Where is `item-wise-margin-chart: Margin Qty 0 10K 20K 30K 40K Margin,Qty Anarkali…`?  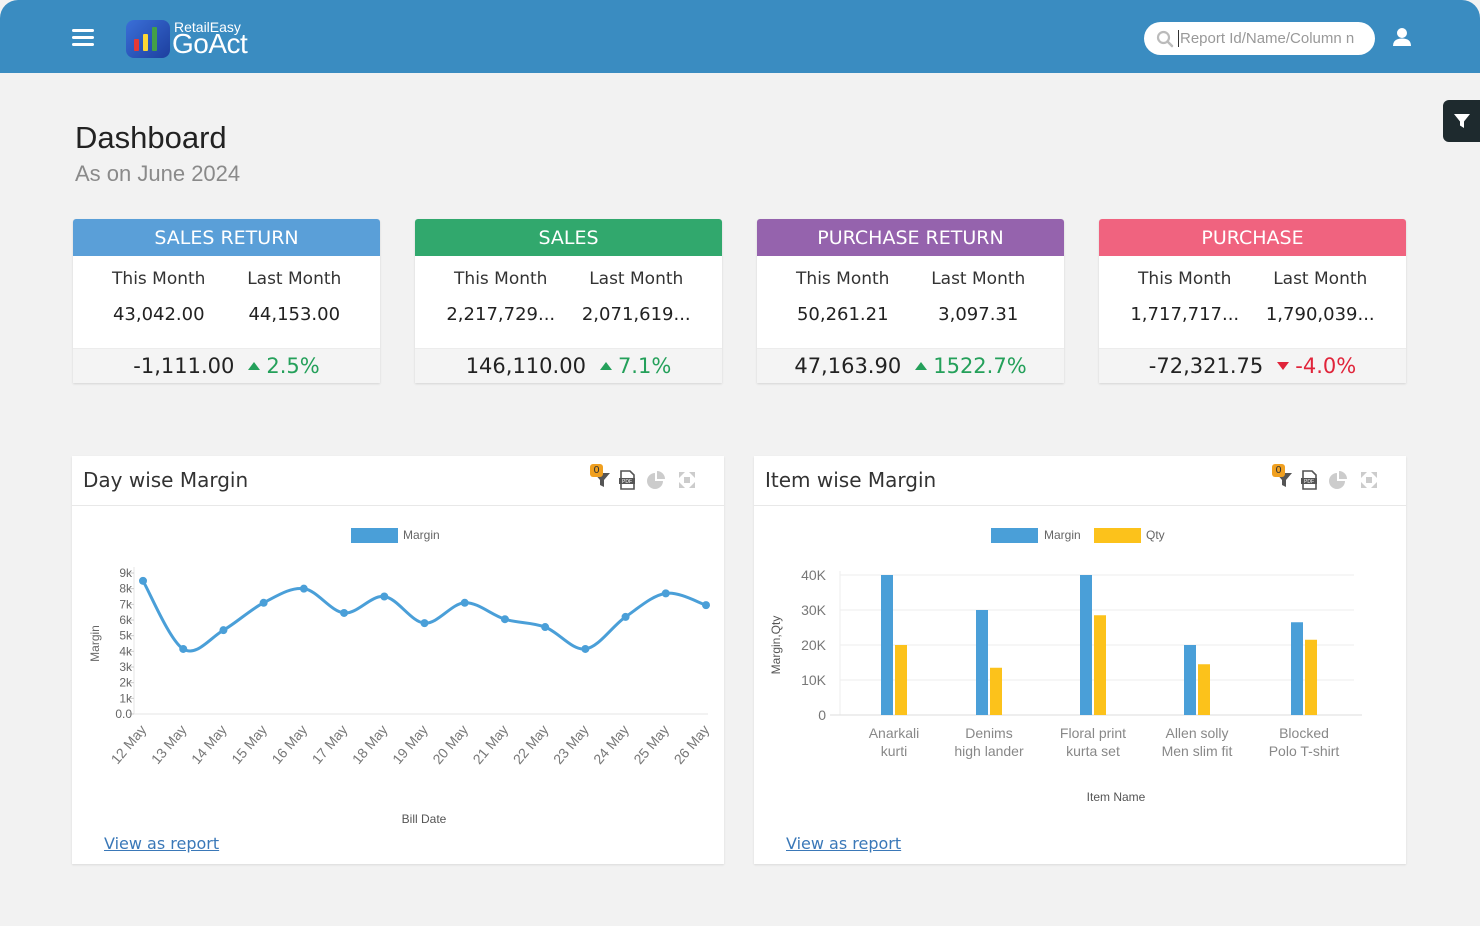 item-wise-margin-chart: Margin Qty 0 10K 20K 30K 40K Margin,Qty Anarkali… is located at coordinates (1065, 666).